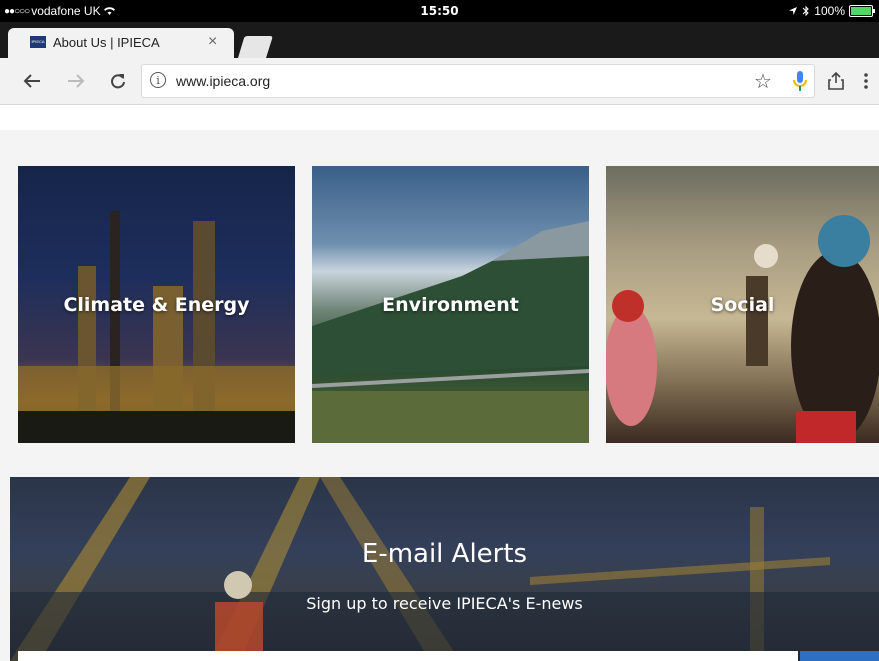 The width and height of the screenshot is (879, 661). What do you see at coordinates (439, 40) in the screenshot?
I see `tab-strip: IPIECA About Us | IPIECA ×` at bounding box center [439, 40].